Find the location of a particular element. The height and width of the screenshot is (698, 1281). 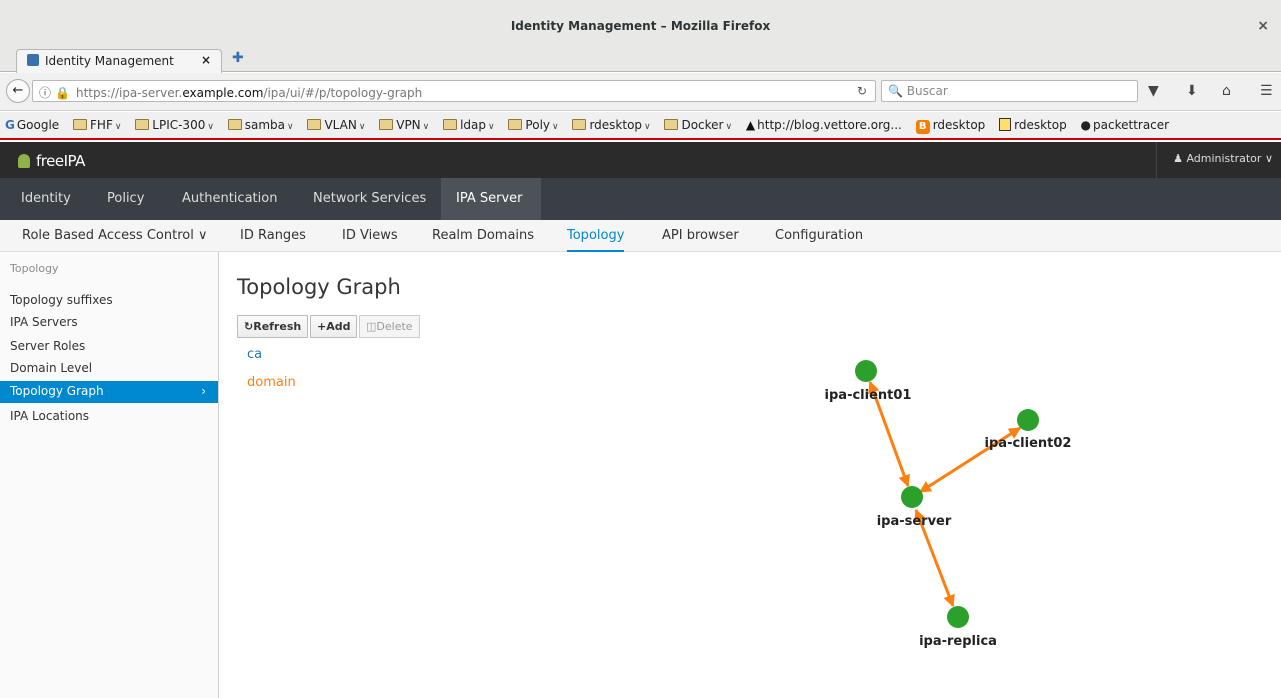

sidebar-item-ipa-servers: IPA Servers is located at coordinates (109, 323).